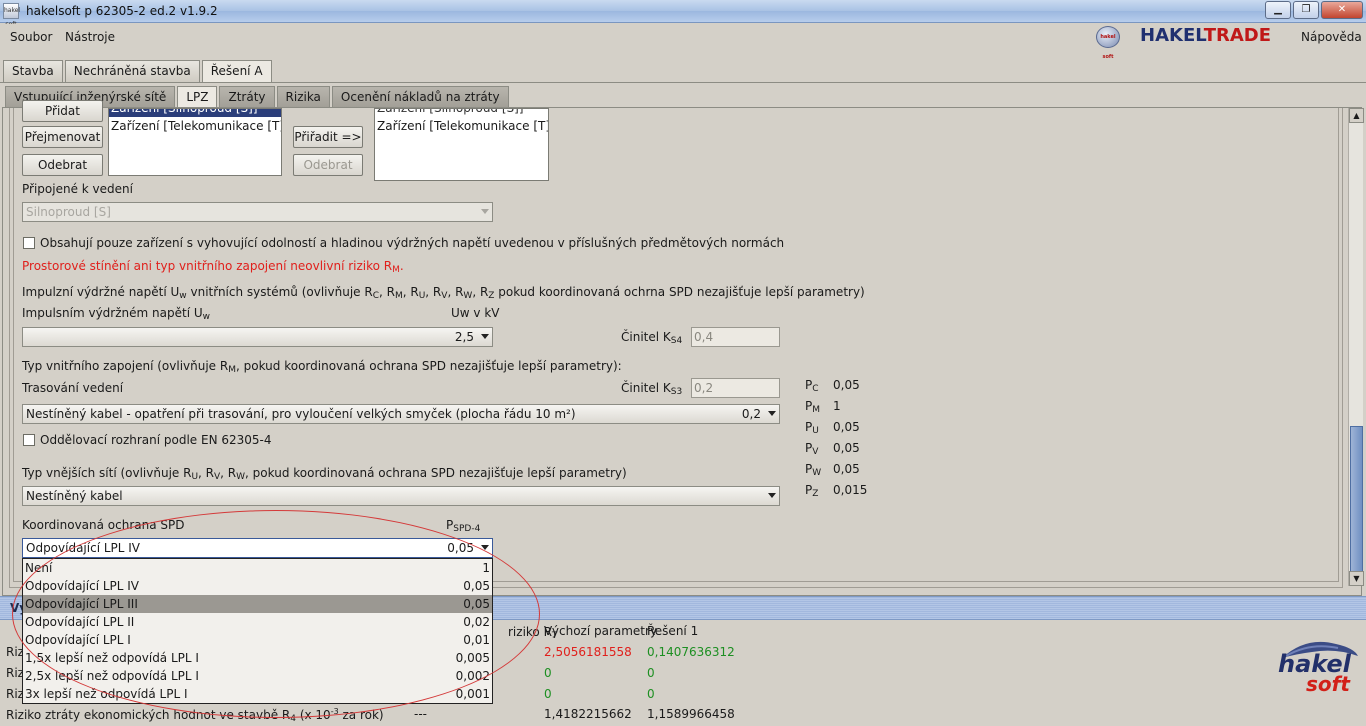  I want to click on prob-pv: PV 0,05, so click(832, 451).